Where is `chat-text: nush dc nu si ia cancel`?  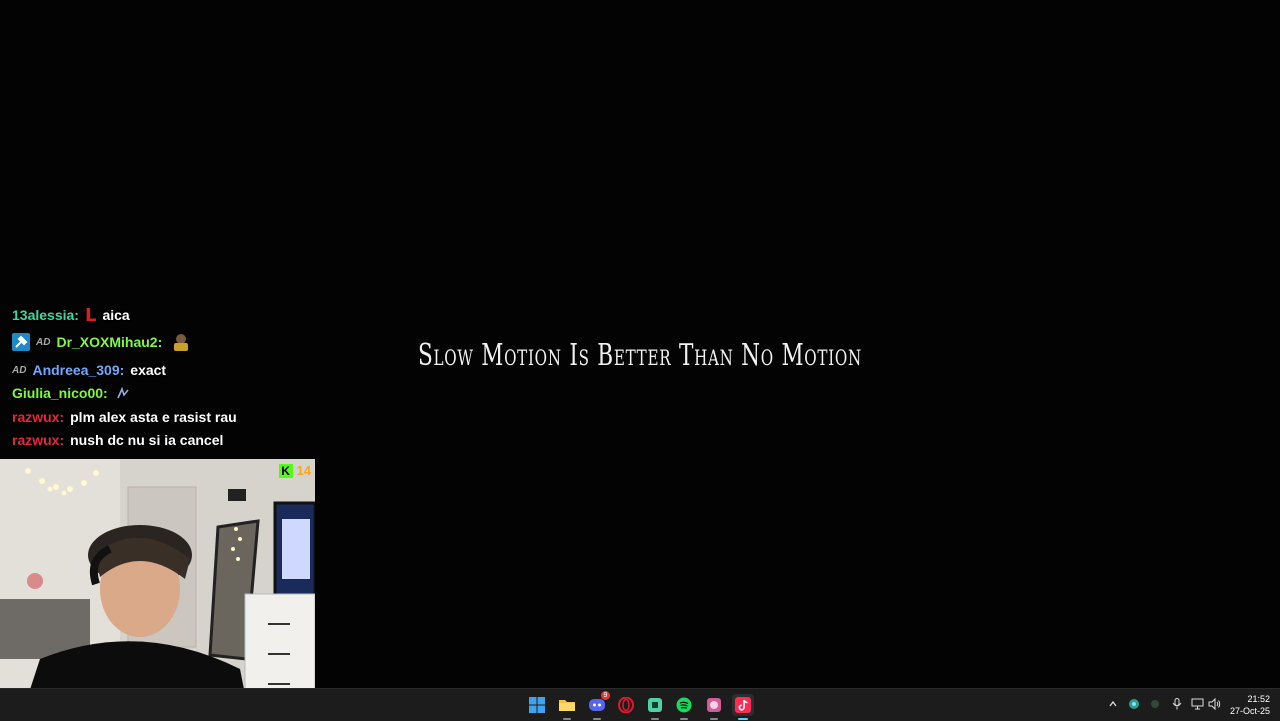
chat-text: nush dc nu si ia cancel is located at coordinates (147, 440).